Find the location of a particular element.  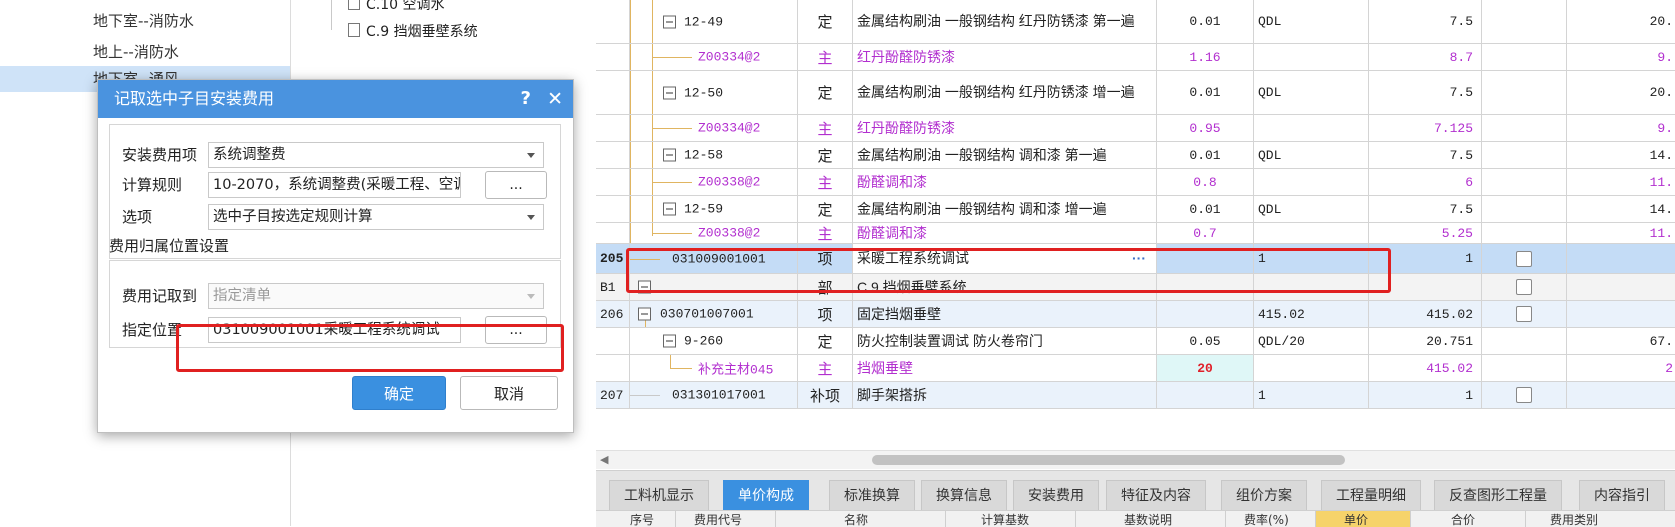

horizontal-scrollbar: ◀ is located at coordinates (1135, 459).